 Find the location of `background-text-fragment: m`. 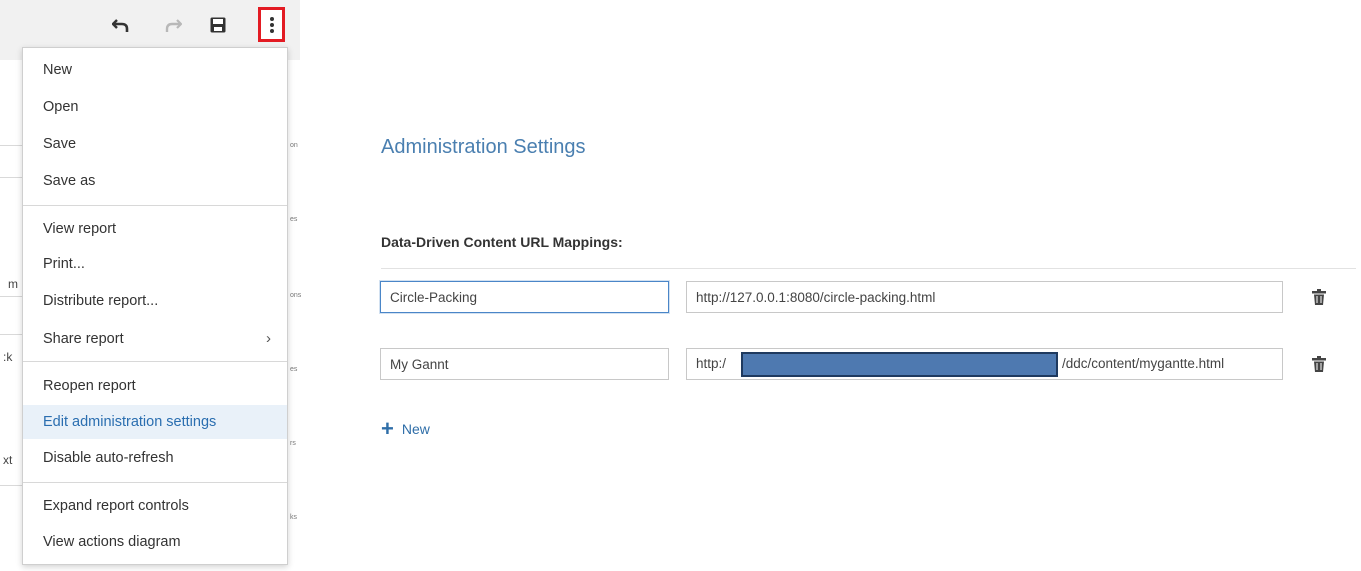

background-text-fragment: m is located at coordinates (13, 284).